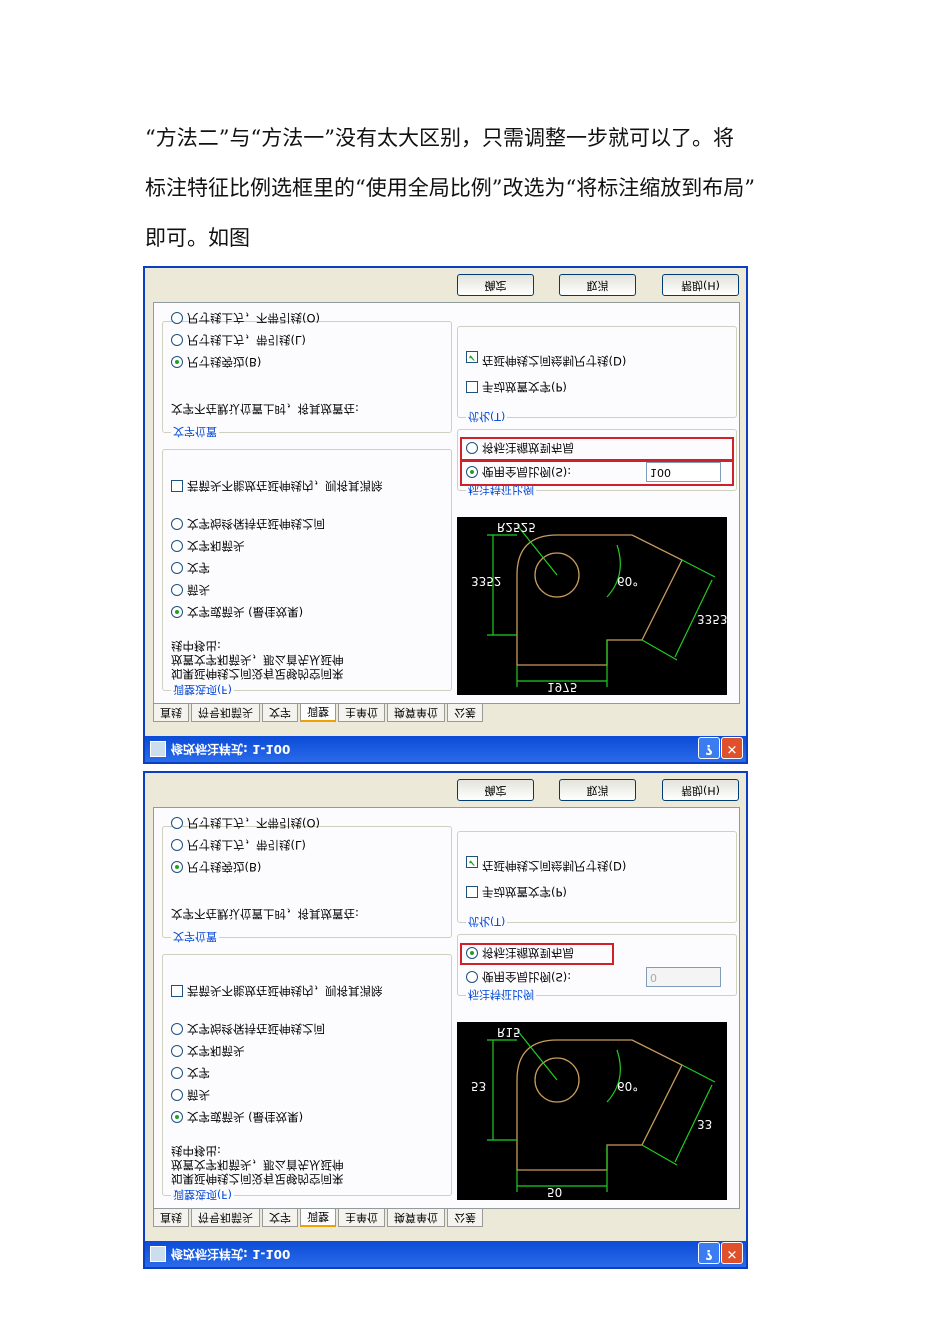  Describe the element at coordinates (195, 937) in the screenshot. I see `group-title: 文字位置` at that location.